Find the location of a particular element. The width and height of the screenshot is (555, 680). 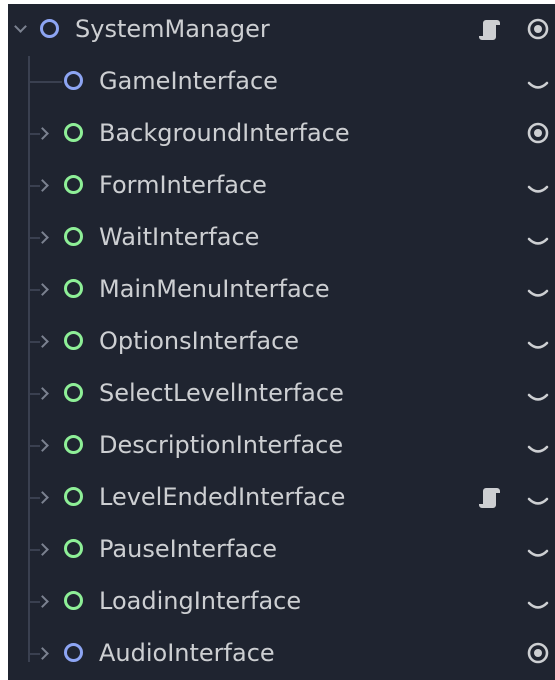

node-label: AudioInterface is located at coordinates (187, 653).